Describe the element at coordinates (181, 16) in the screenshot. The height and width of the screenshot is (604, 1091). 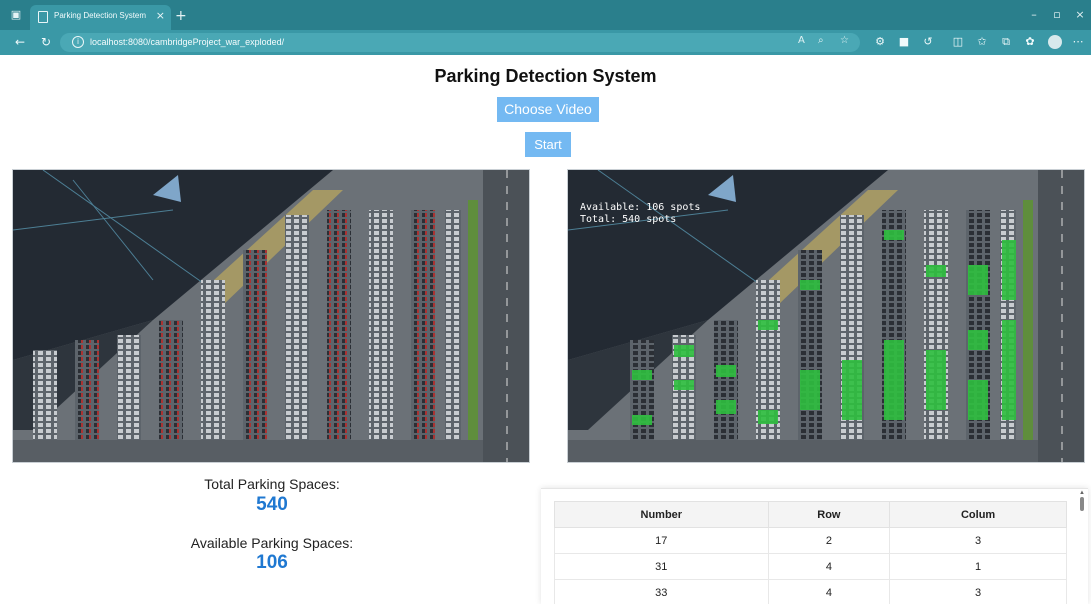
I see `new-tab-icon: +` at that location.